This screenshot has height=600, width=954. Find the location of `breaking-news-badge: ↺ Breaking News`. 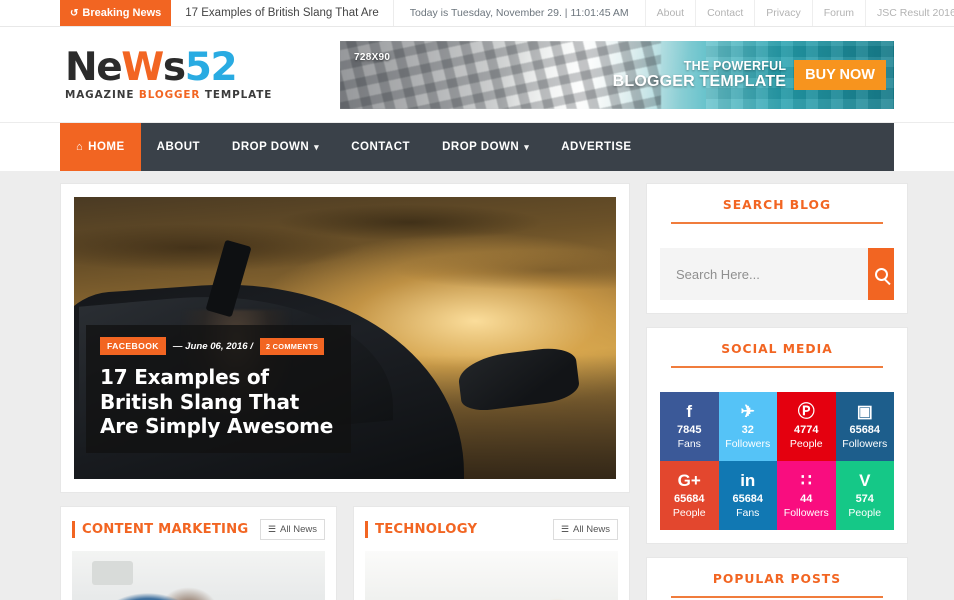

breaking-news-badge: ↺ Breaking News is located at coordinates (116, 13).